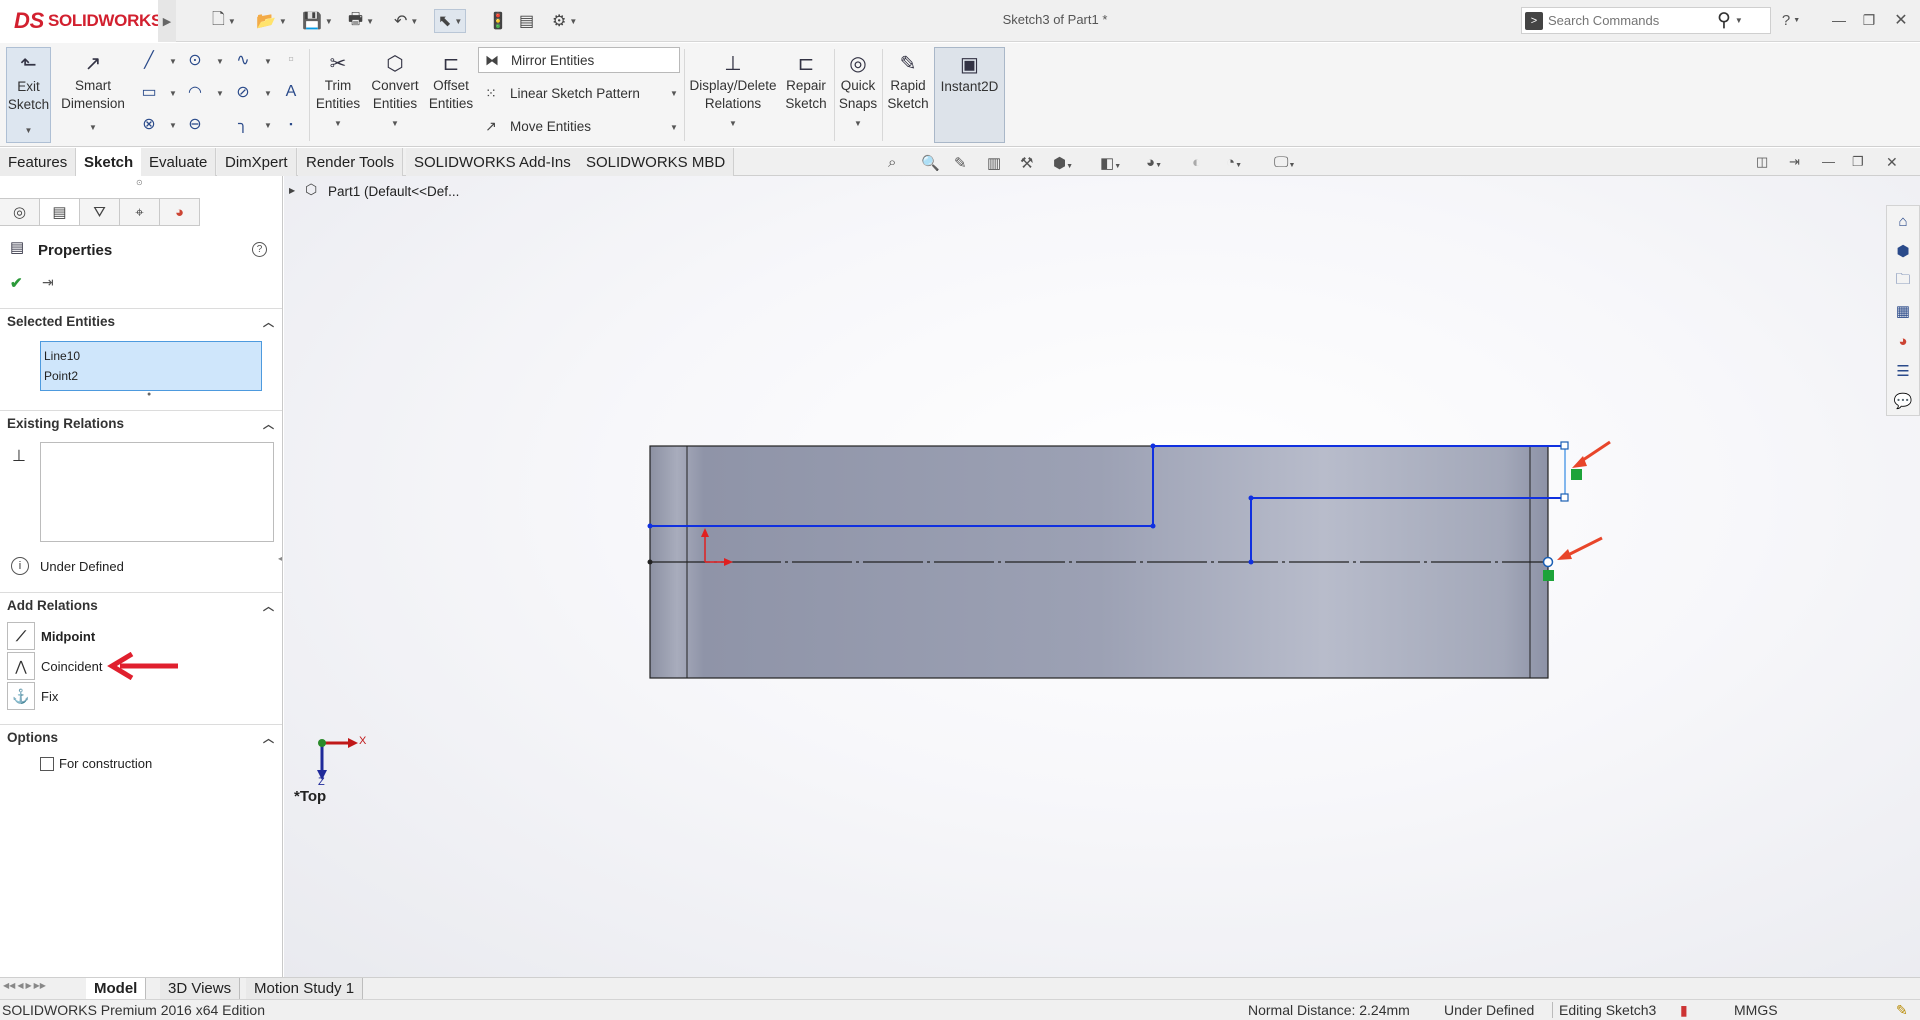 This screenshot has height=1020, width=1920. I want to click on mirror-entities-button: ⧓ Mirror Entities, so click(579, 60).